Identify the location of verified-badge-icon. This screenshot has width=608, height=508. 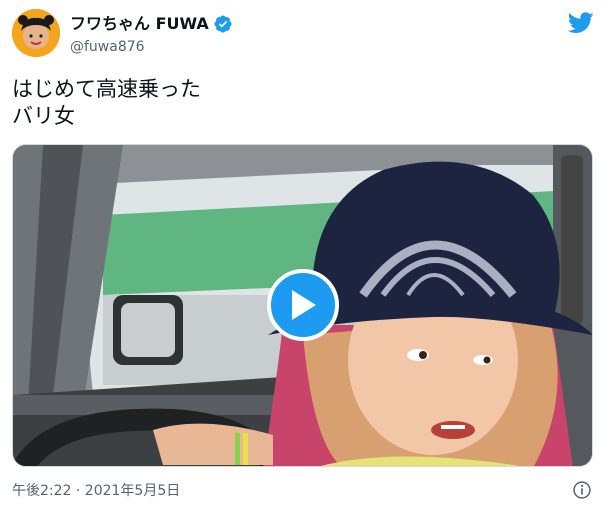
(223, 24).